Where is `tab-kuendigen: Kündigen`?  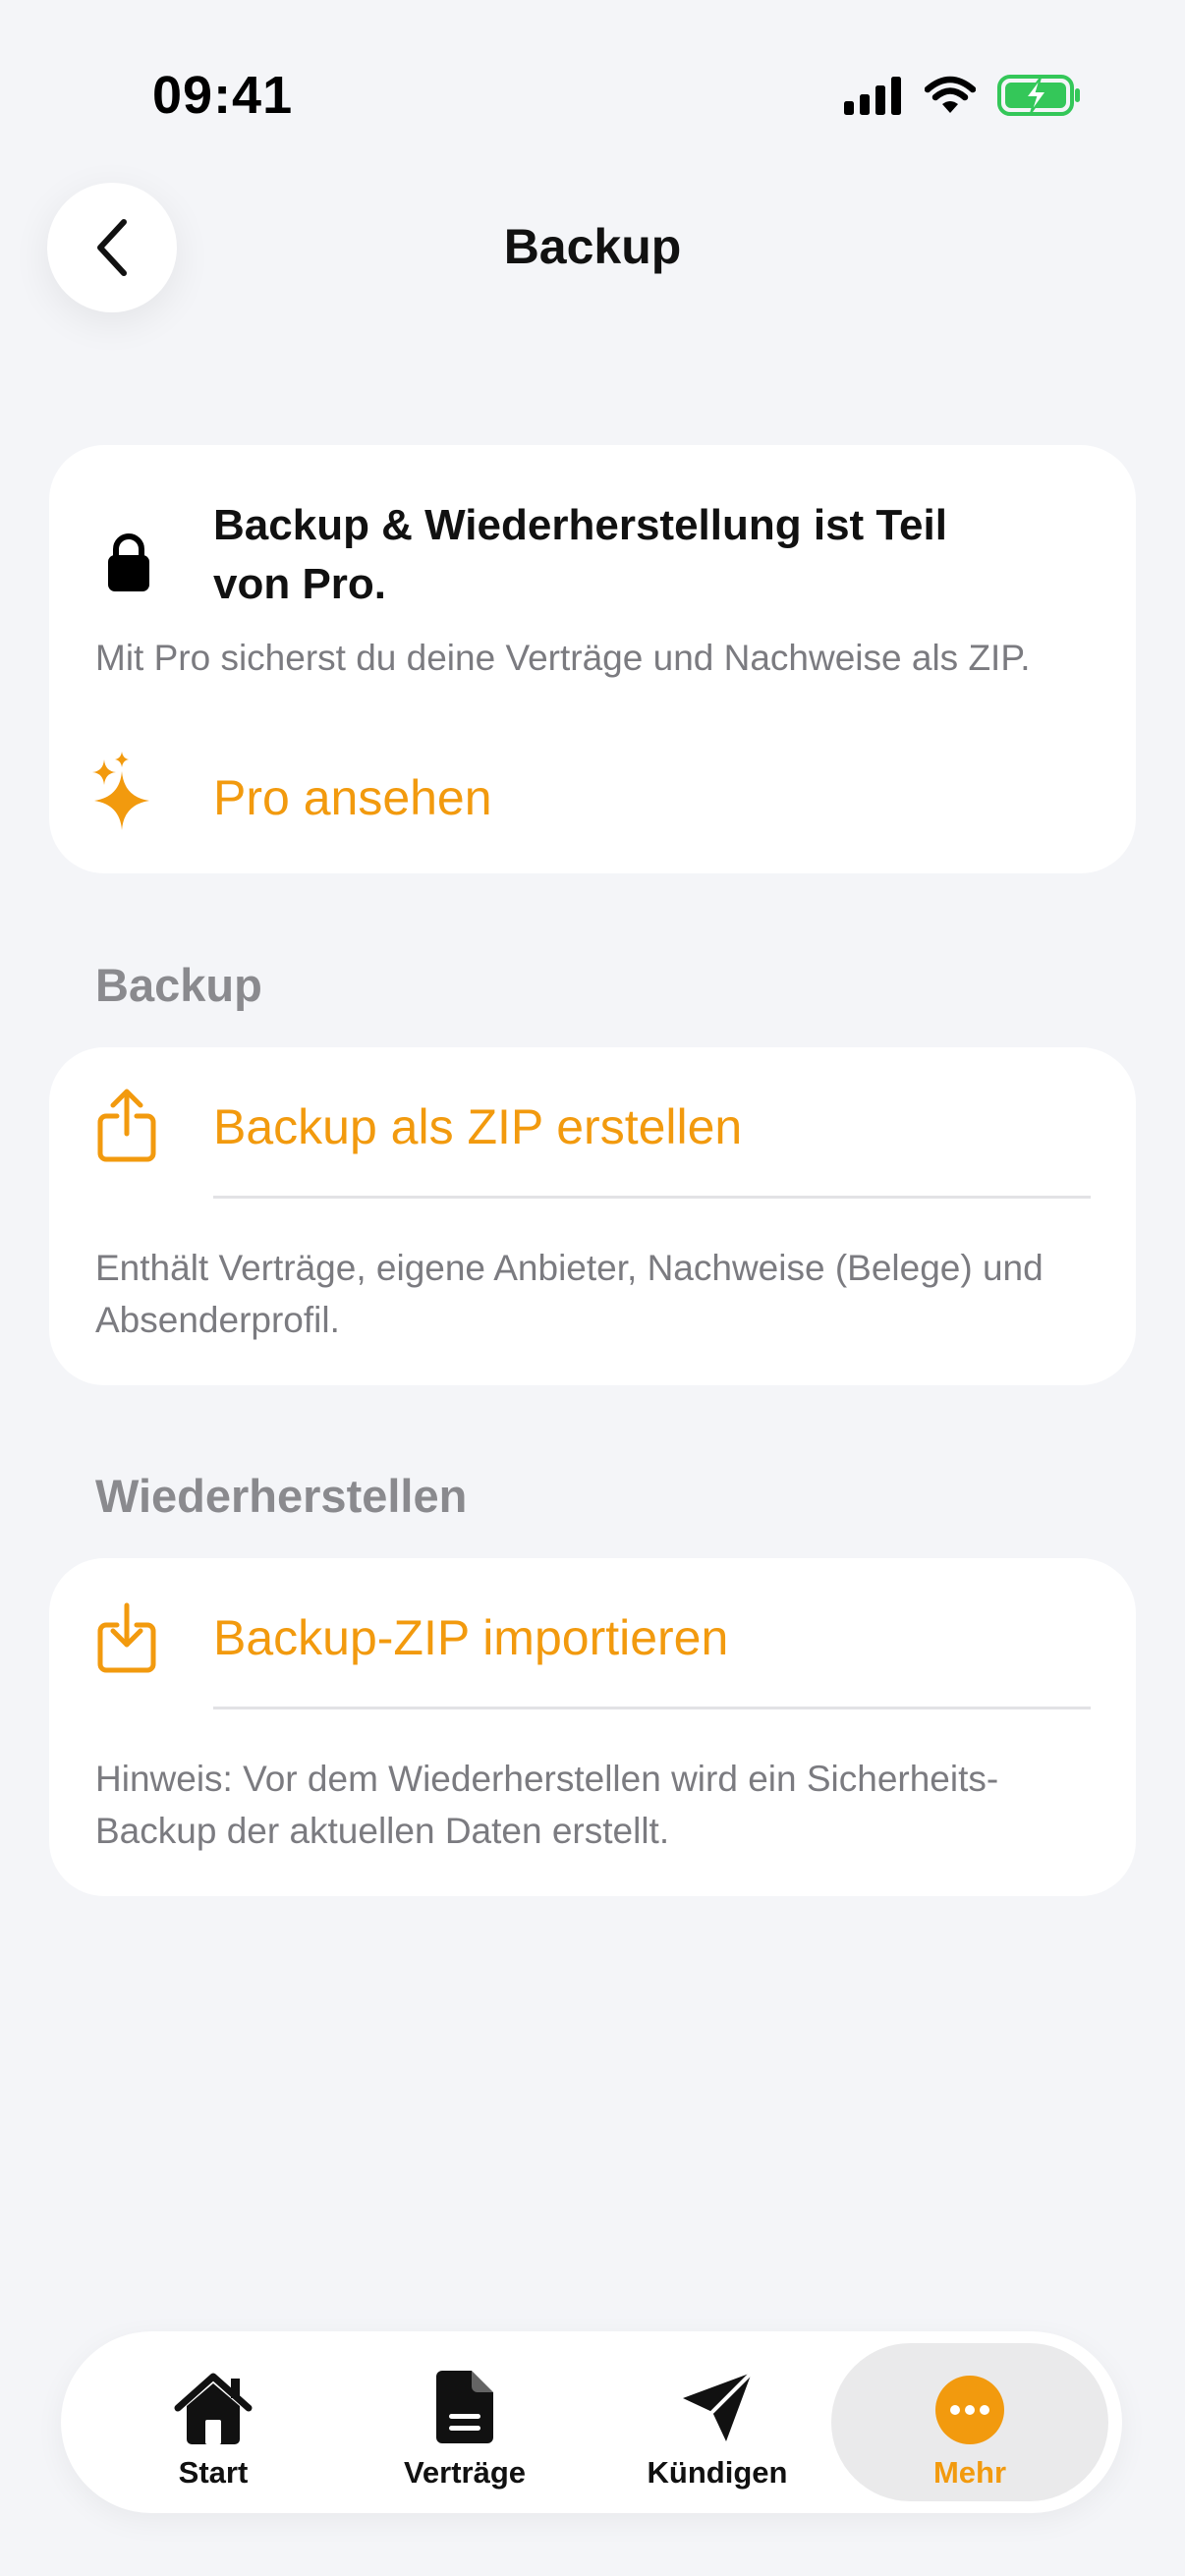
tab-kuendigen: Kündigen is located at coordinates (717, 2422).